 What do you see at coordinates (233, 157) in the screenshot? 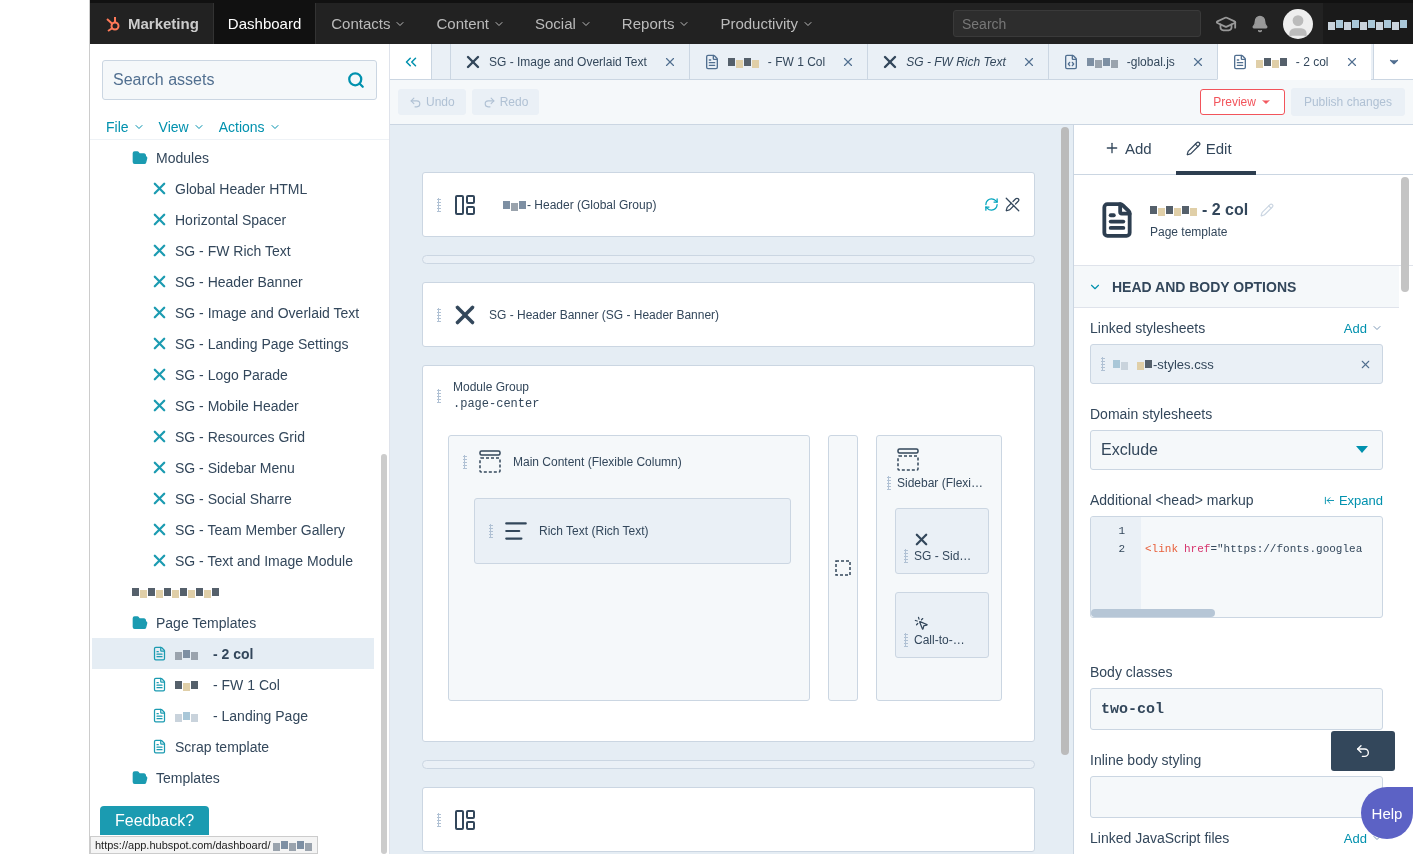
I see `folder-item: Modules` at bounding box center [233, 157].